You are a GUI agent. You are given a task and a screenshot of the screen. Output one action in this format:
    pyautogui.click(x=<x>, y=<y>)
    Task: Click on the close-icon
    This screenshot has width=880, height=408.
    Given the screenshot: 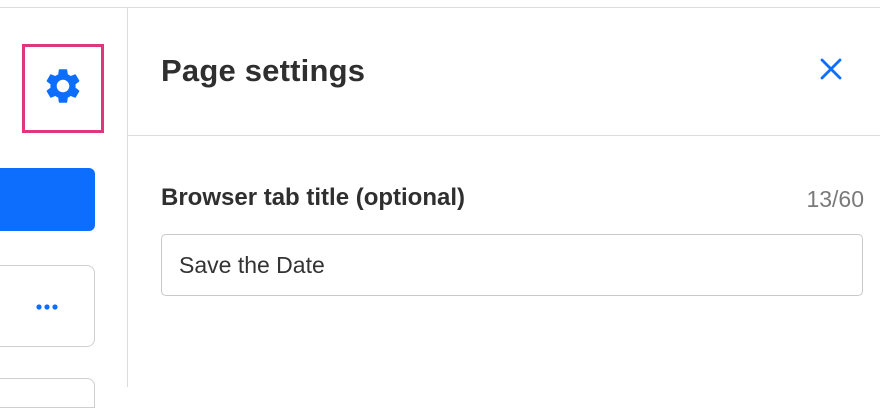 What is the action you would take?
    pyautogui.click(x=831, y=71)
    